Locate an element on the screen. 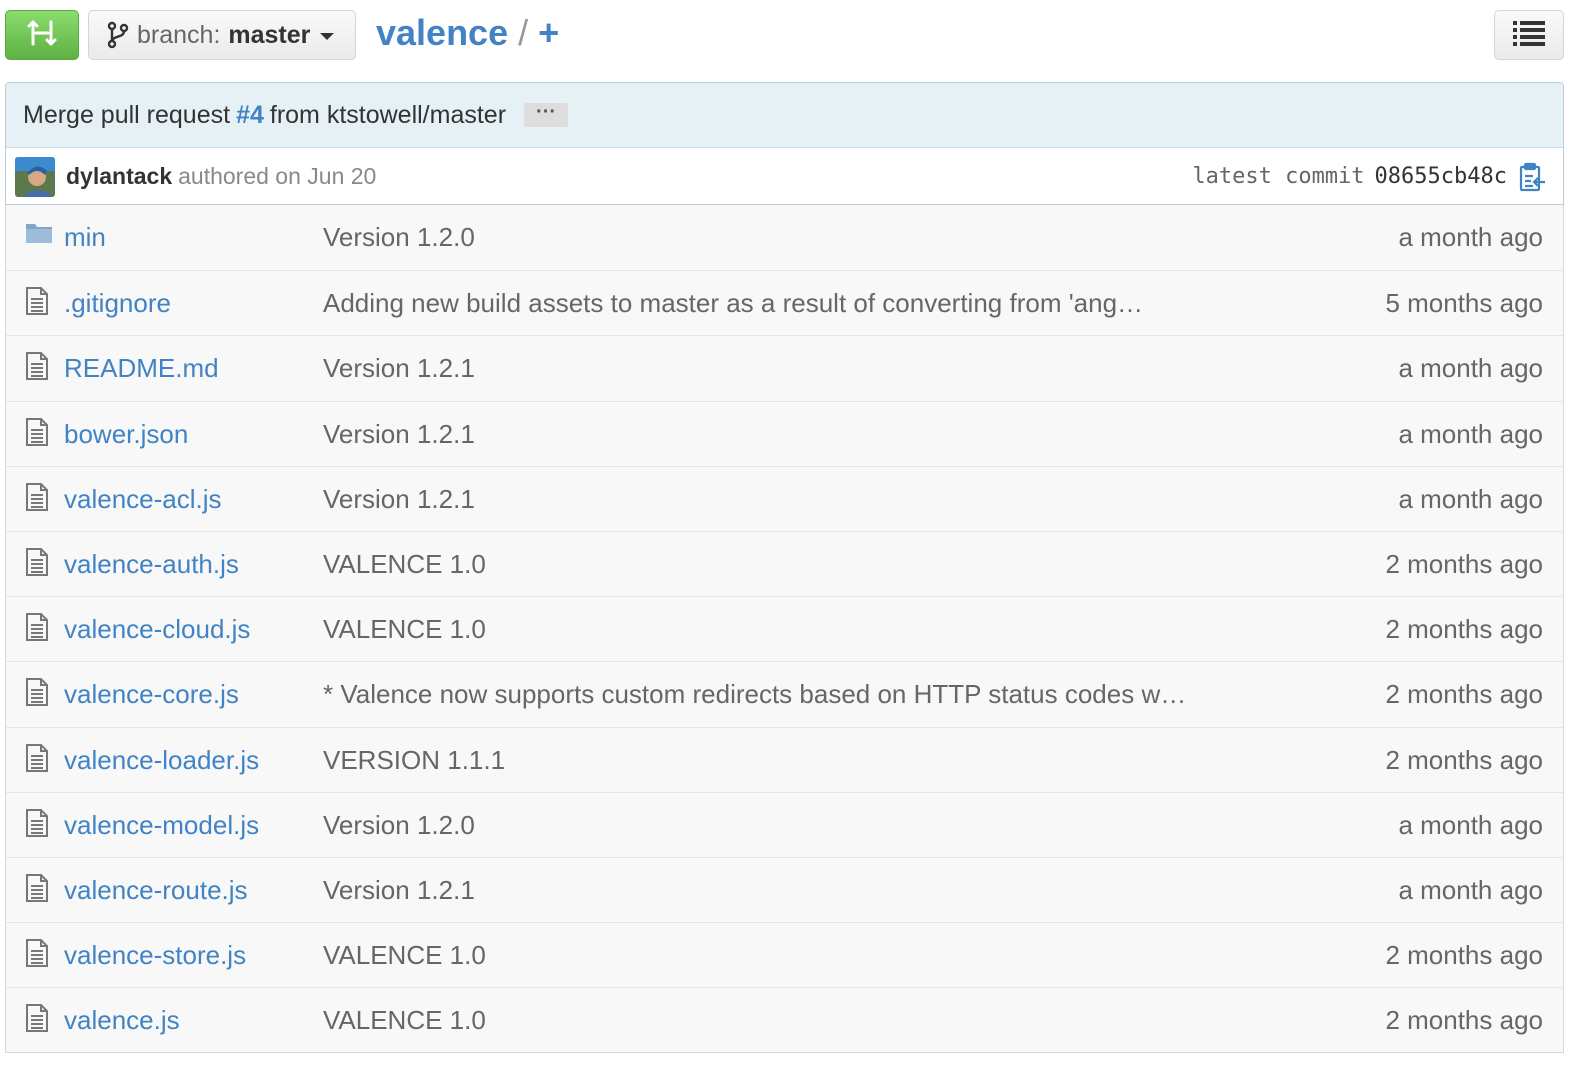 The width and height of the screenshot is (1588, 1070). folder-icon is located at coordinates (39, 235).